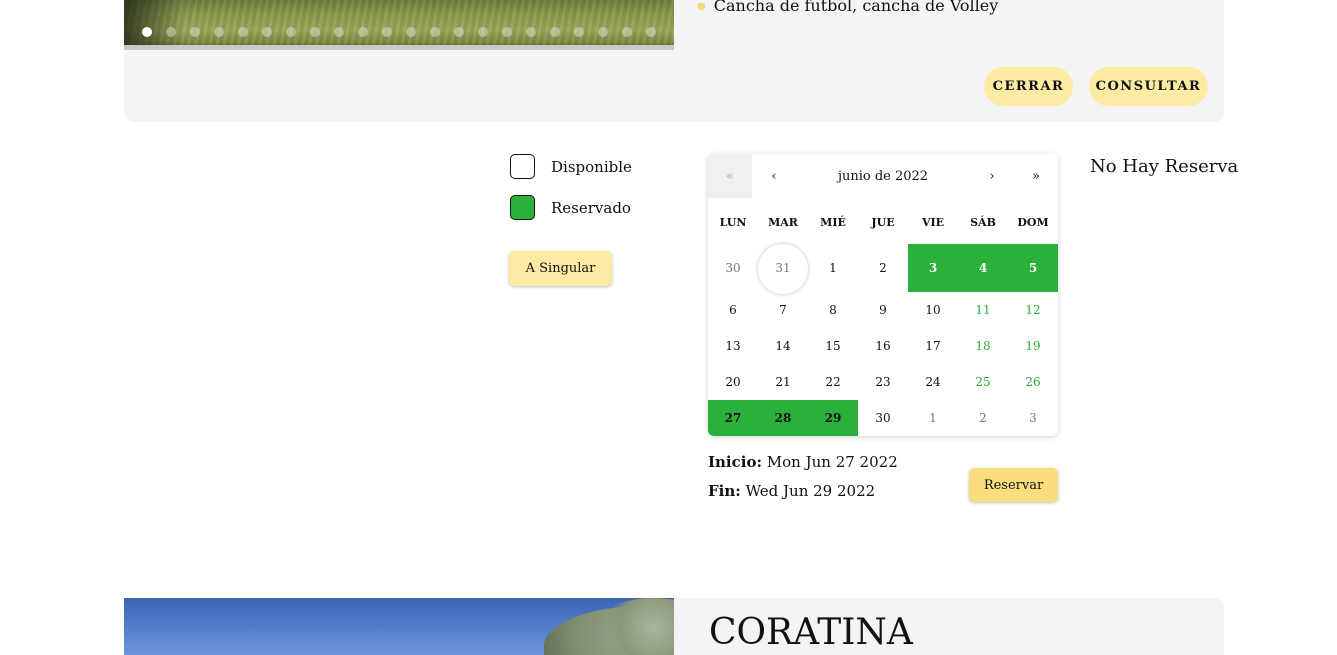 The width and height of the screenshot is (1337, 655). I want to click on day-number: 9, so click(883, 310).